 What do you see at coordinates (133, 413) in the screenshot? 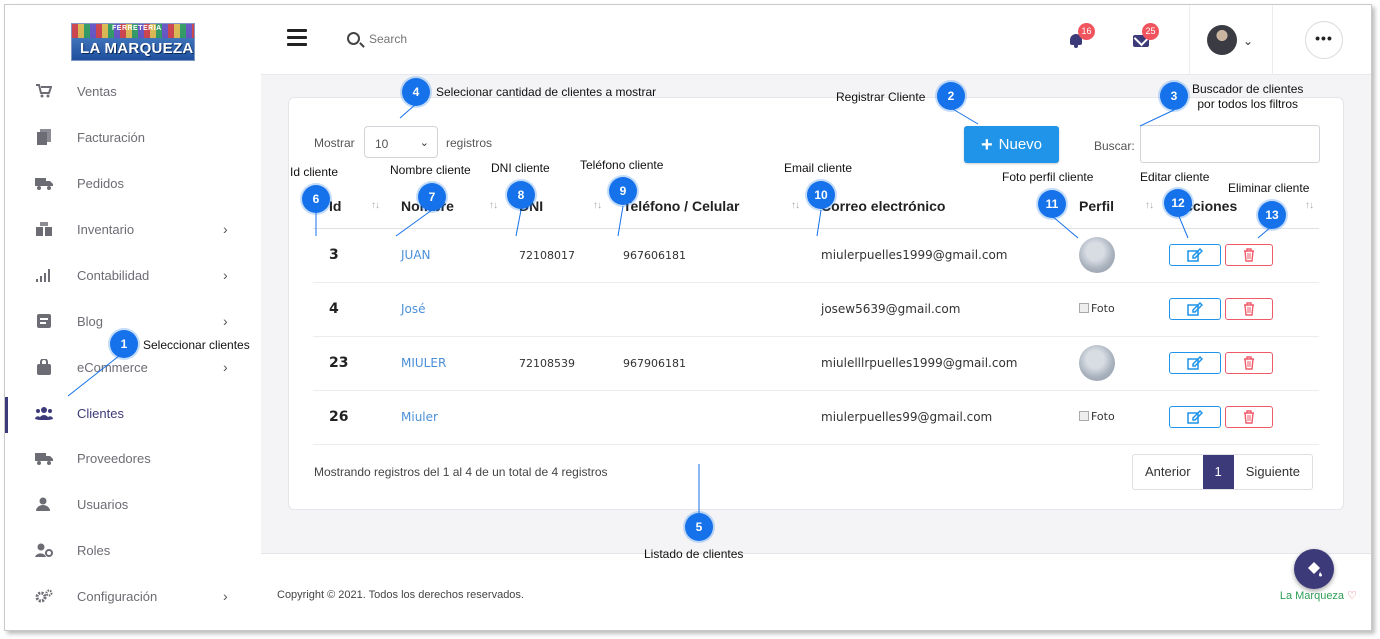
I see `sidebar-item-clientes: Clientes` at bounding box center [133, 413].